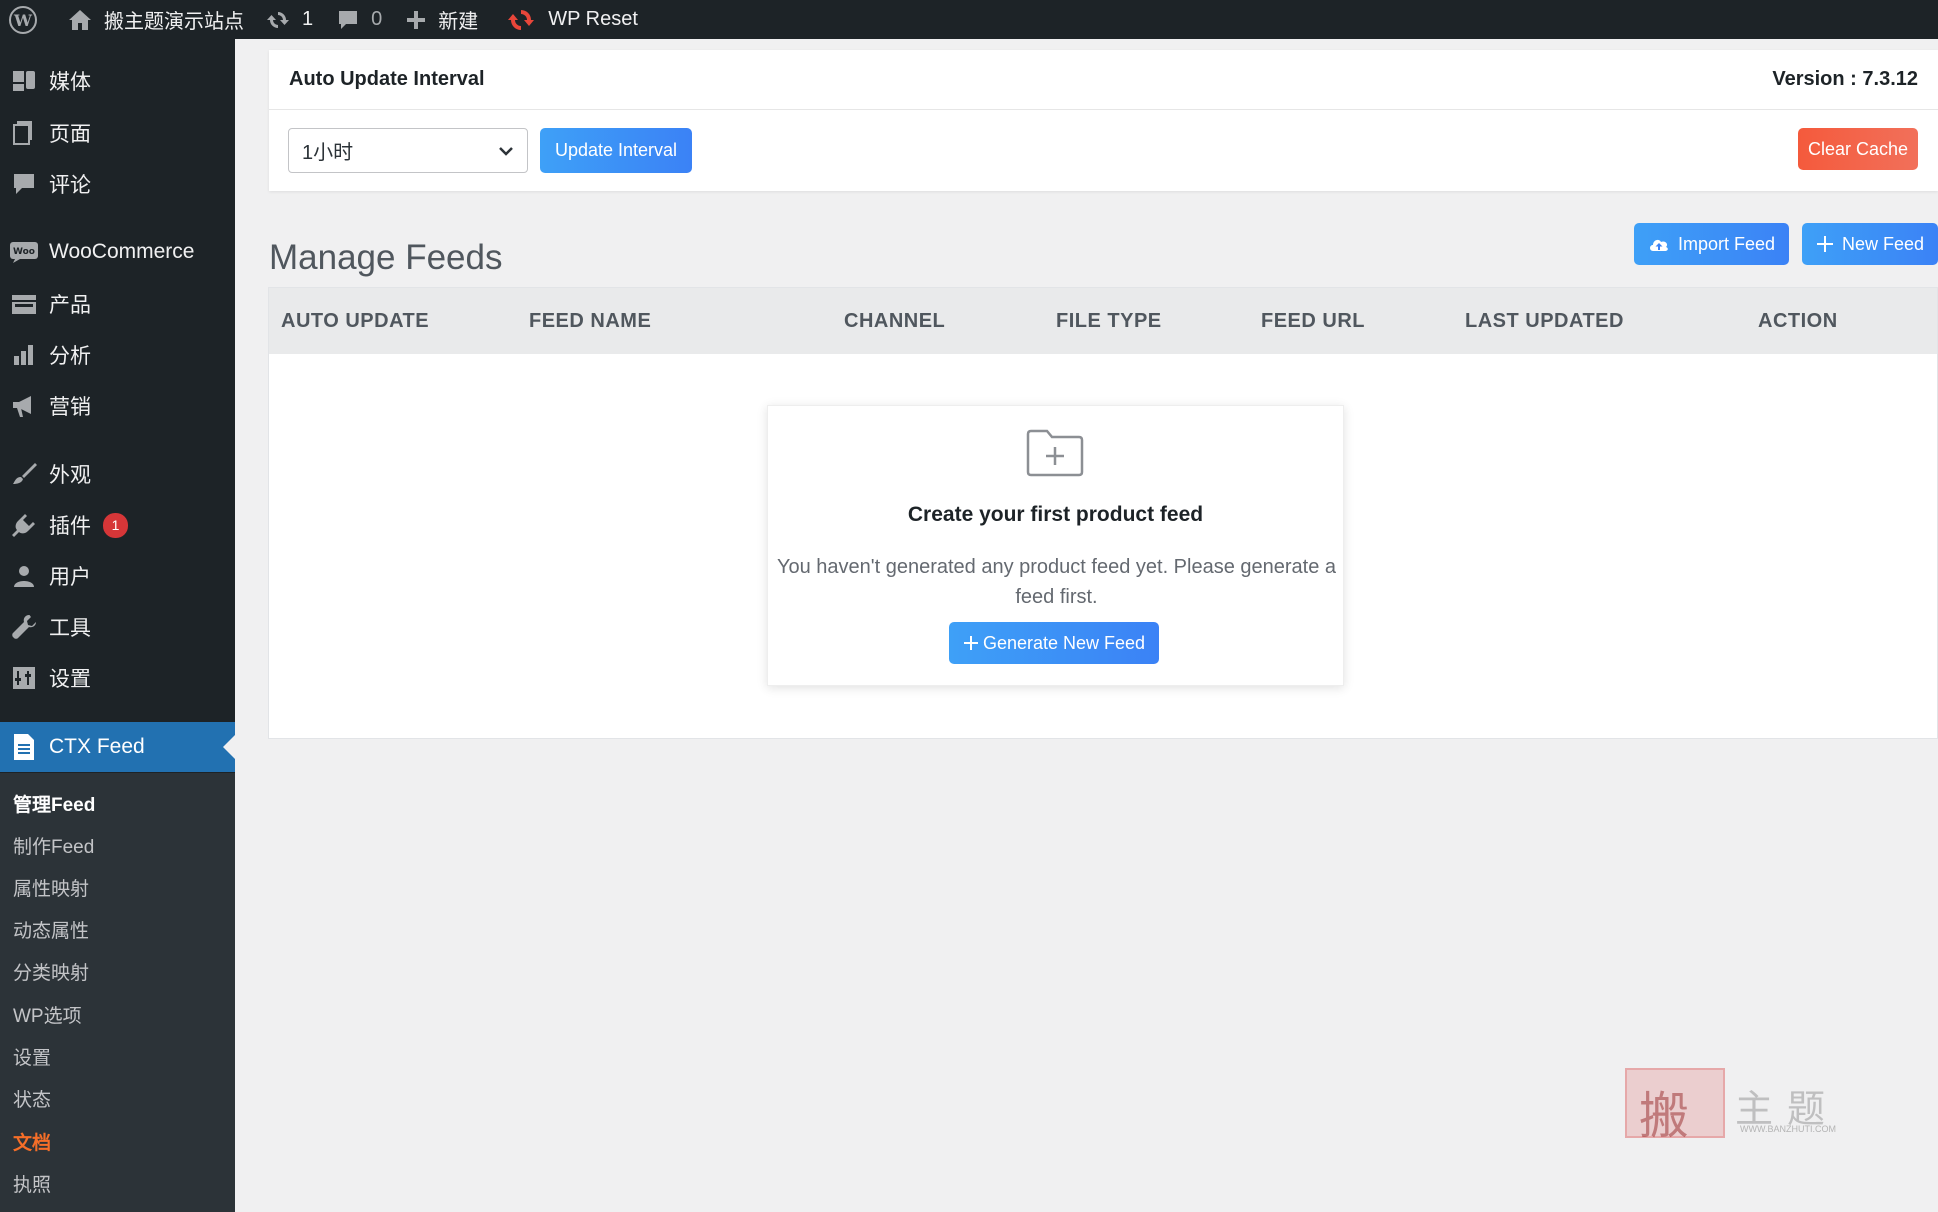 The image size is (1938, 1212). Describe the element at coordinates (506, 151) in the screenshot. I see `chevron-down-icon` at that location.